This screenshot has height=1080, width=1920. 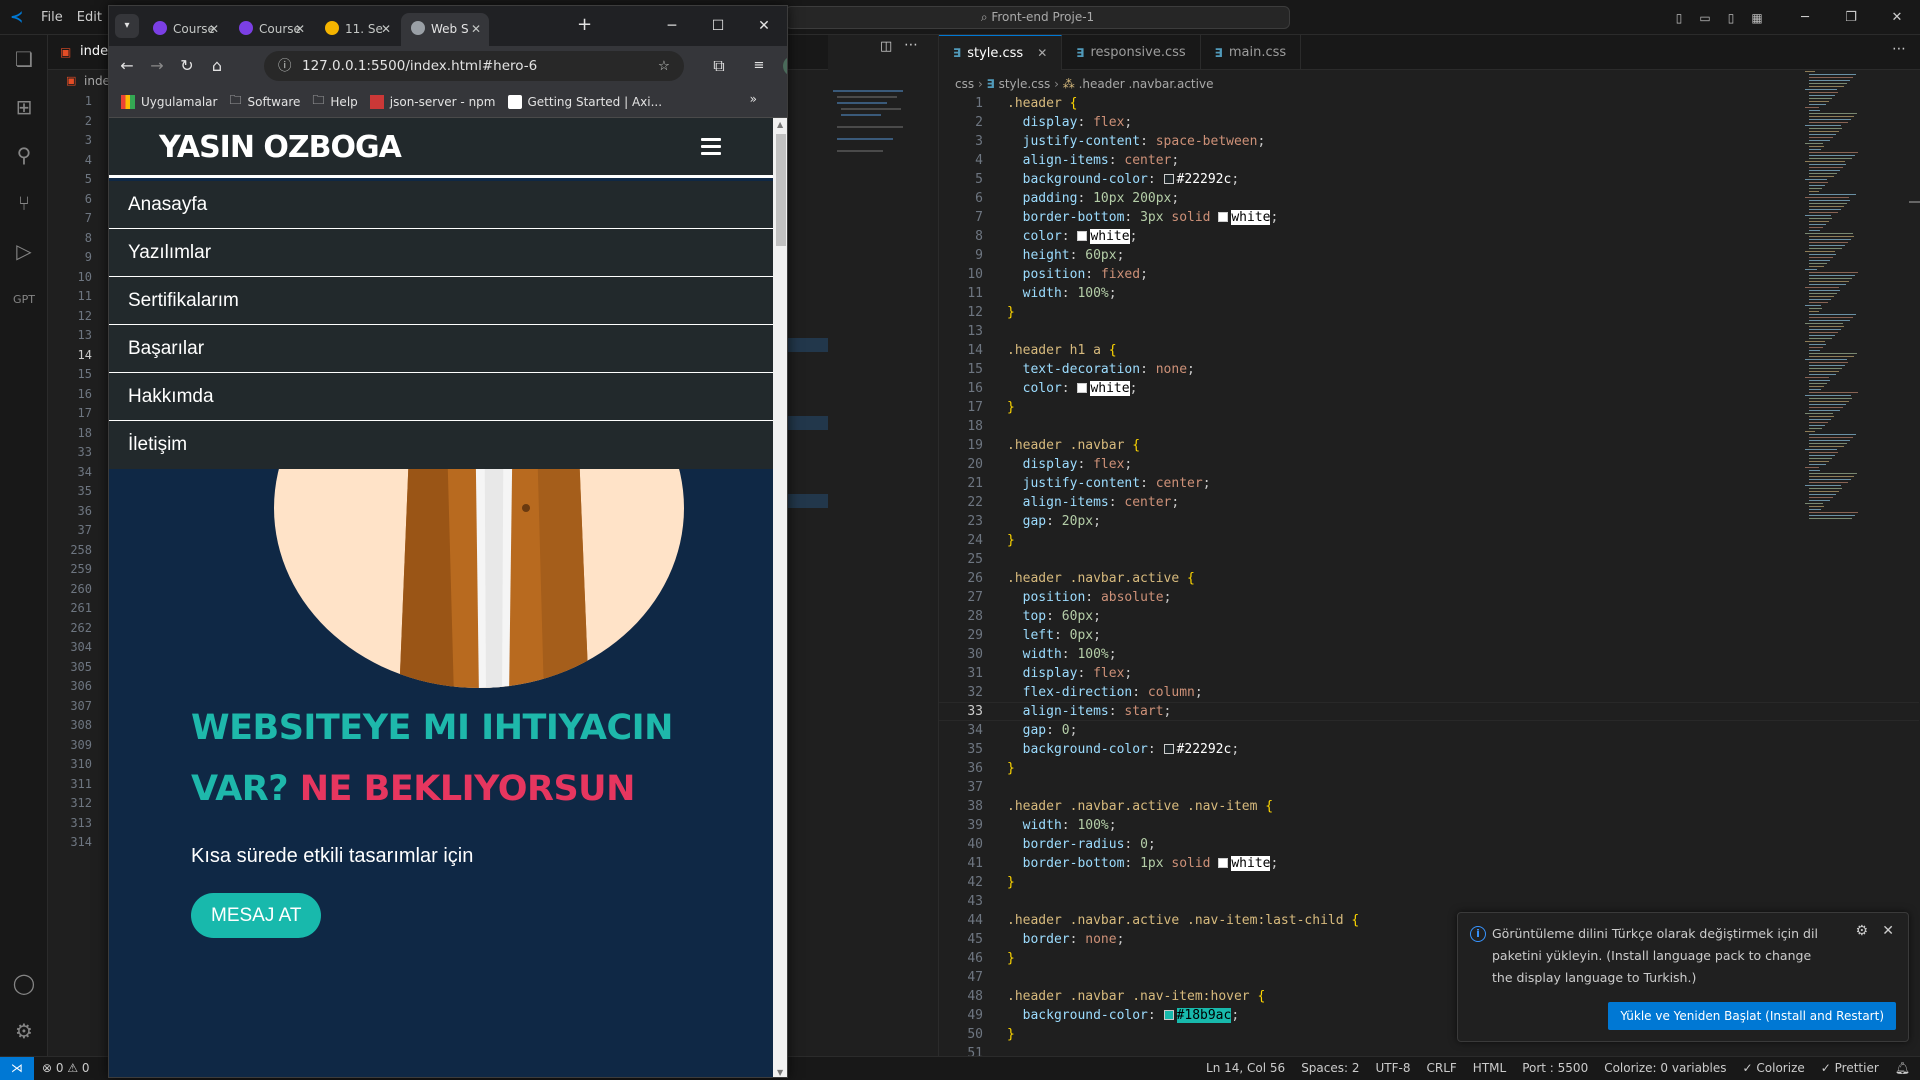 I want to click on code-line: 19 .header .navbar {, so click(x=1429, y=445).